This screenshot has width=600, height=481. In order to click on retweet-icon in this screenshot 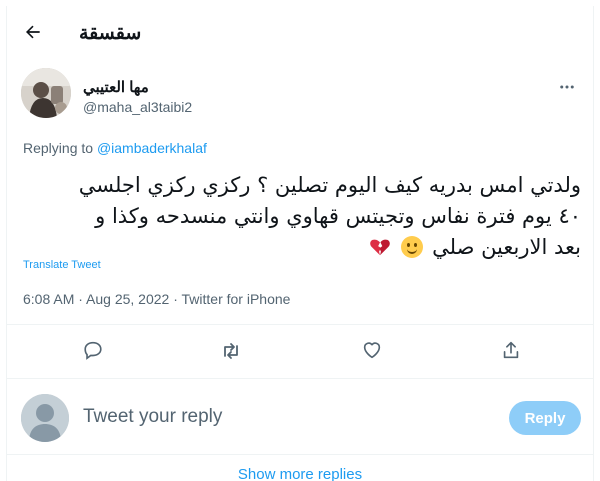, I will do `click(231, 351)`.